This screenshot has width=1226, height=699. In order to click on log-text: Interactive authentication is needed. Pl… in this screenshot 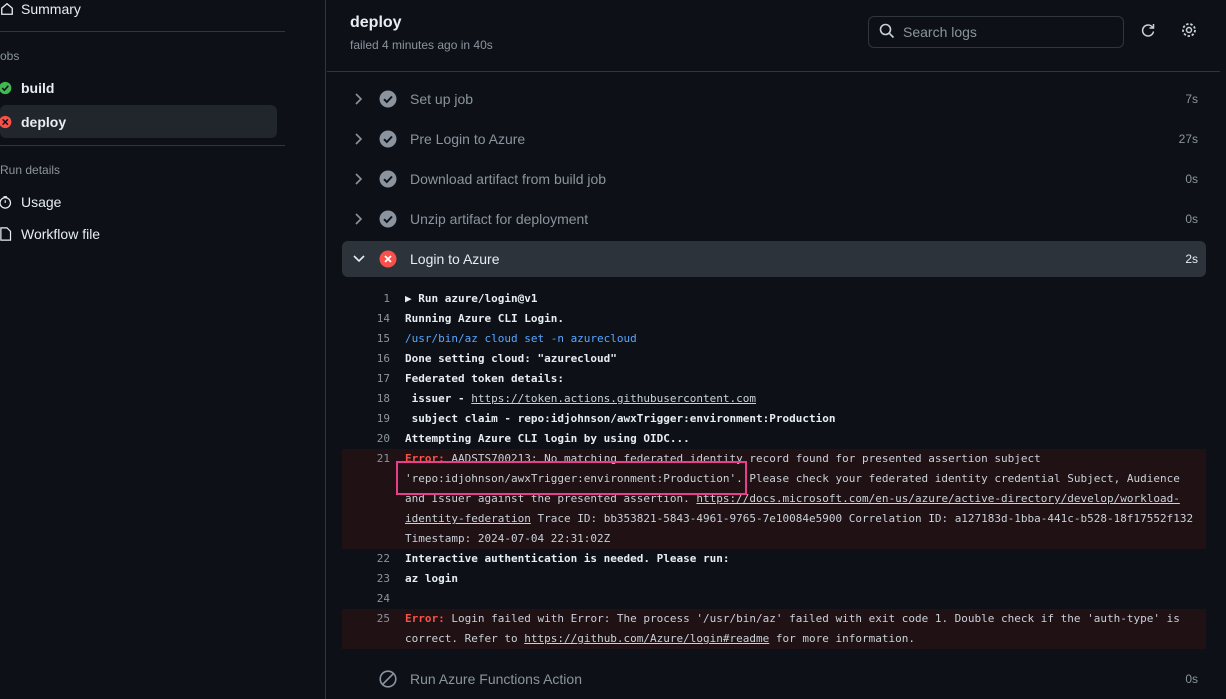, I will do `click(567, 558)`.